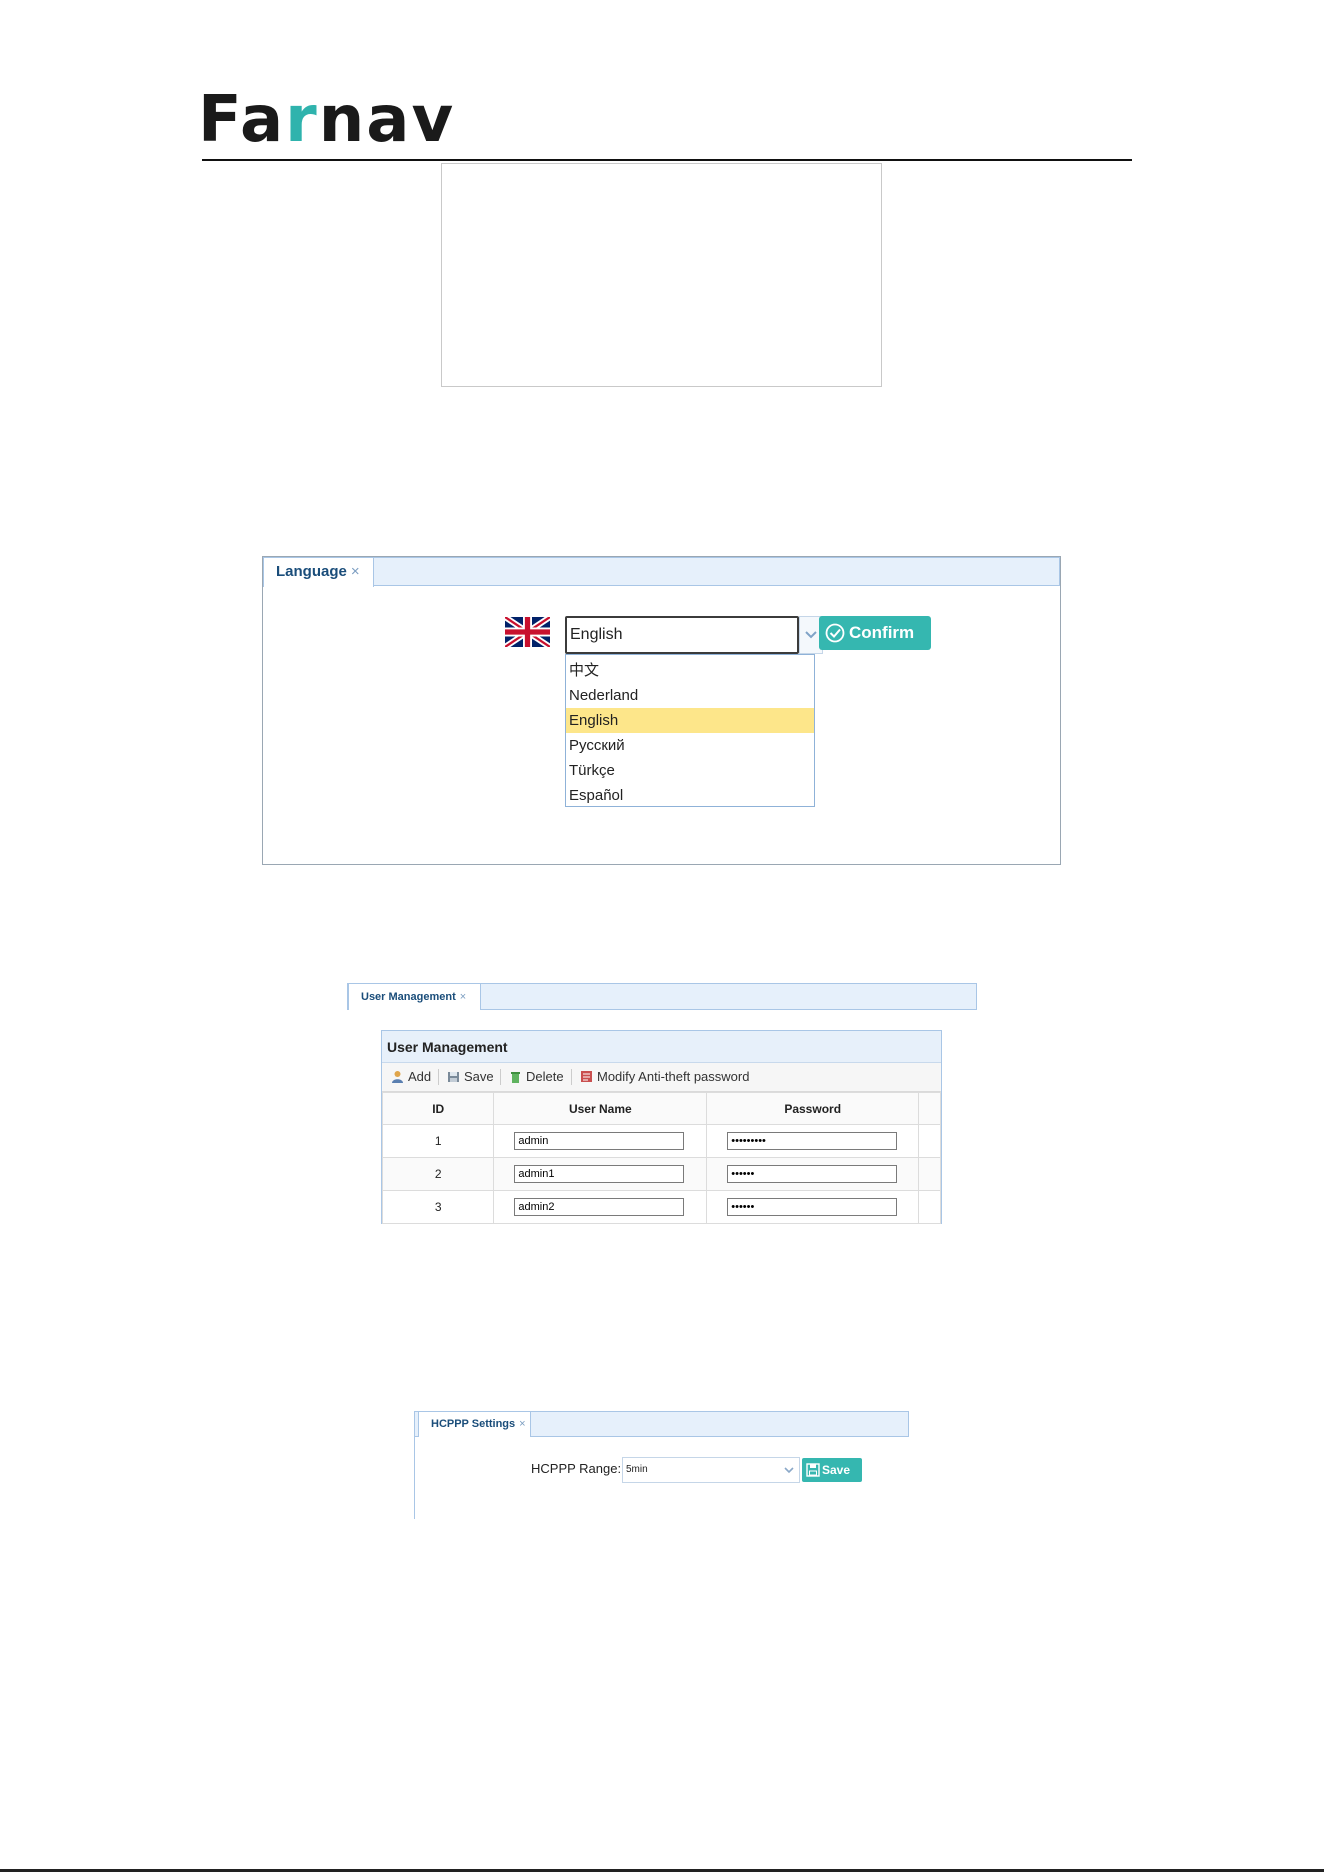 Image resolution: width=1324 pixels, height=1872 pixels. I want to click on table-row: 3, so click(661, 1207).